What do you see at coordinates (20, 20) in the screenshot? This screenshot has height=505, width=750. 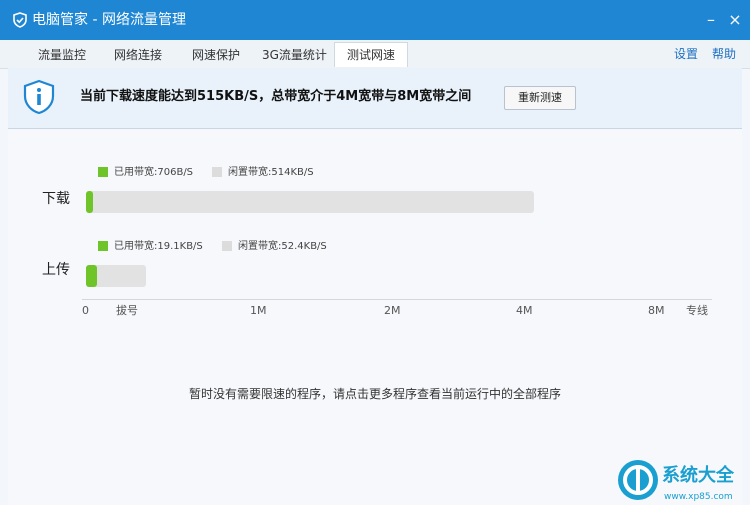 I see `shield-icon` at bounding box center [20, 20].